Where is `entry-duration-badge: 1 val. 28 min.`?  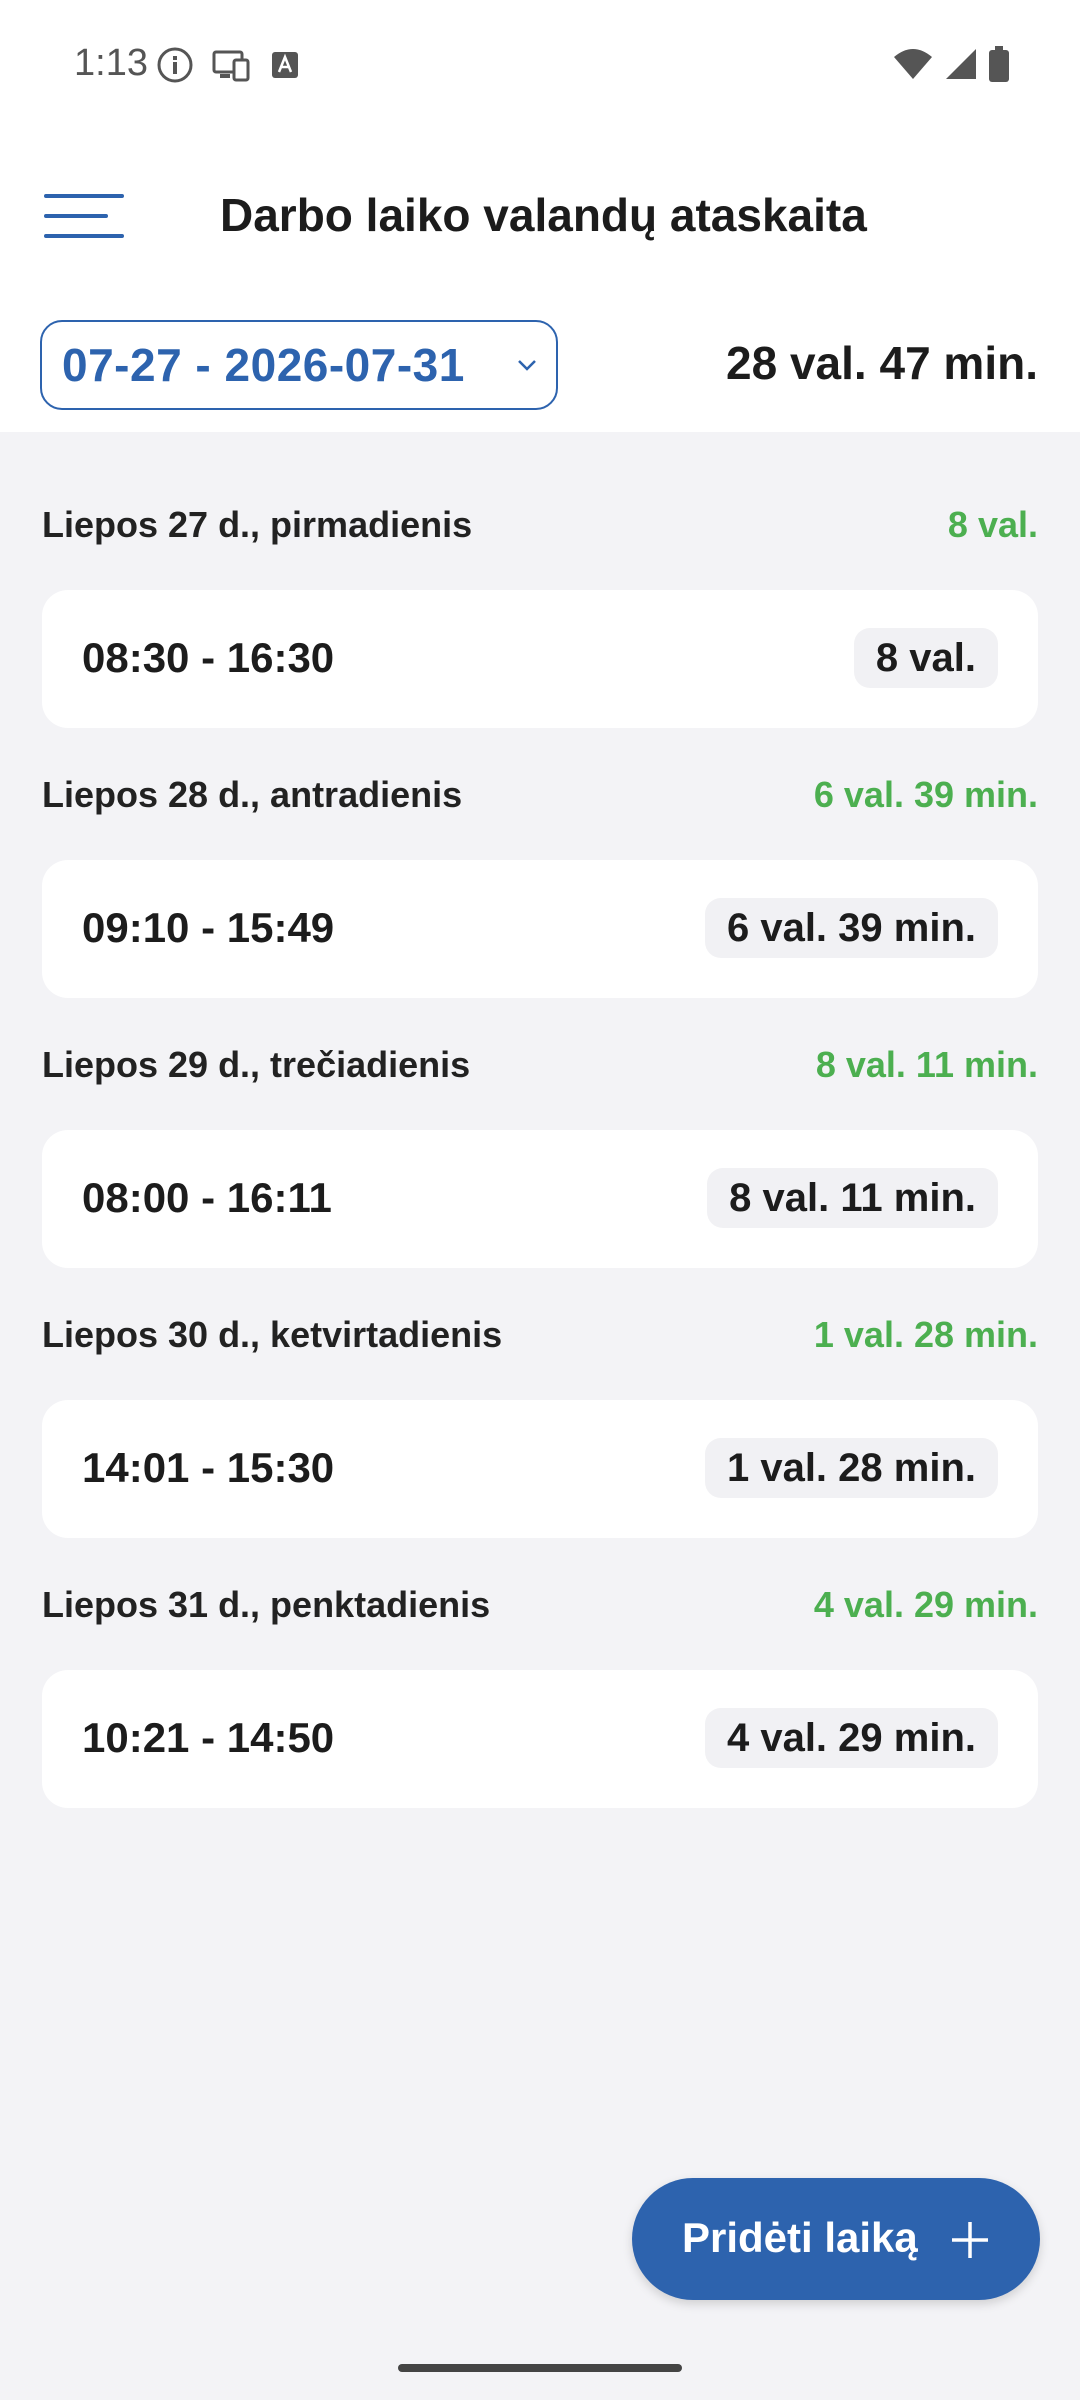
entry-duration-badge: 1 val. 28 min. is located at coordinates (851, 1468).